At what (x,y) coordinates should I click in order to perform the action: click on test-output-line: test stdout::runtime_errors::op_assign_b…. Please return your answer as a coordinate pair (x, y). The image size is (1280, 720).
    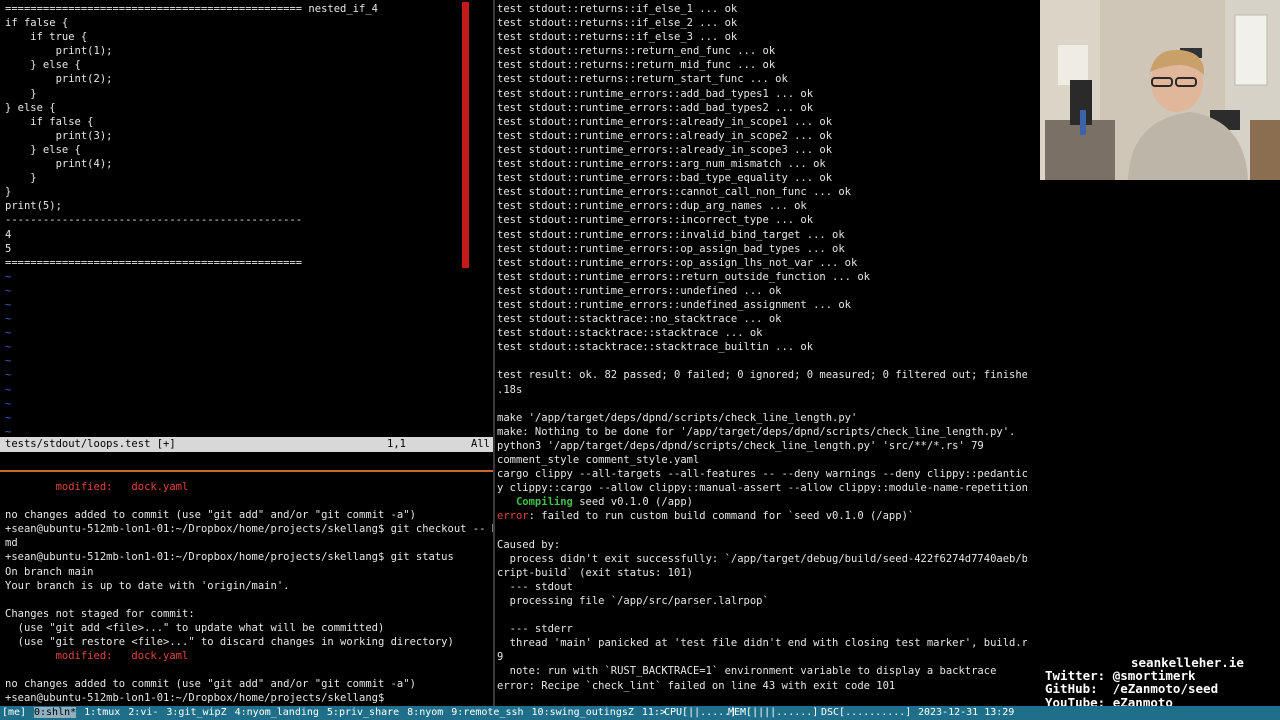
    Looking at the image, I should click on (671, 248).